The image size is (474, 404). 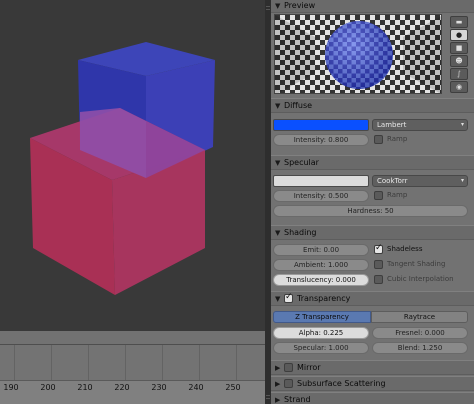 What do you see at coordinates (392, 125) in the screenshot?
I see `dropdown-value: Lambert` at bounding box center [392, 125].